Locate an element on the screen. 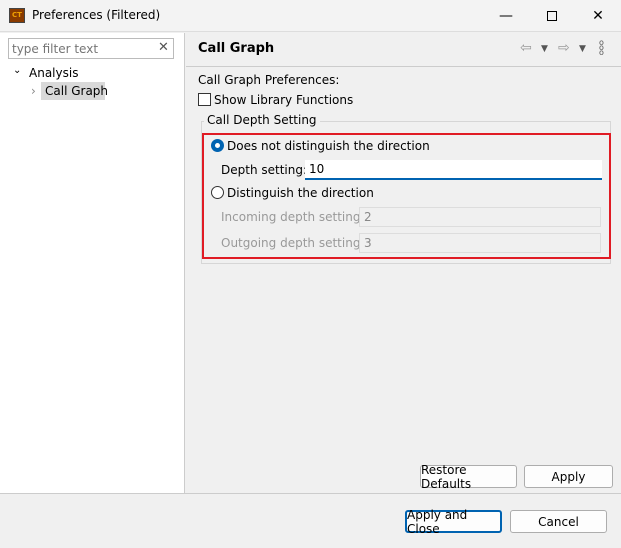  direction-radio is located at coordinates (217, 192).